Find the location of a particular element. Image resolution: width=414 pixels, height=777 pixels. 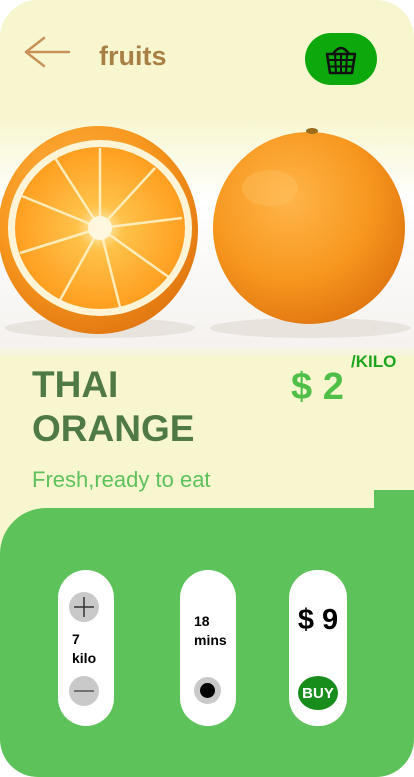

back-arrow-icon is located at coordinates (47, 52).